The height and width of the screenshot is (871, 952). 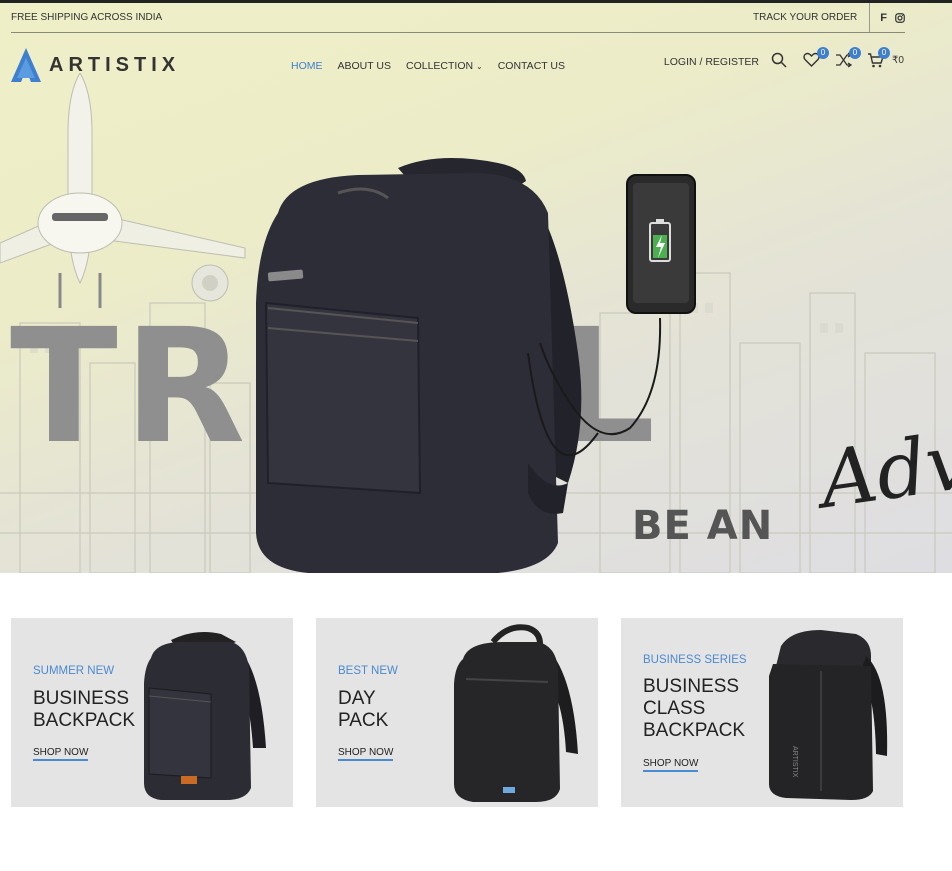 I want to click on card-title: BUSINESS BACKPACK, so click(x=84, y=710).